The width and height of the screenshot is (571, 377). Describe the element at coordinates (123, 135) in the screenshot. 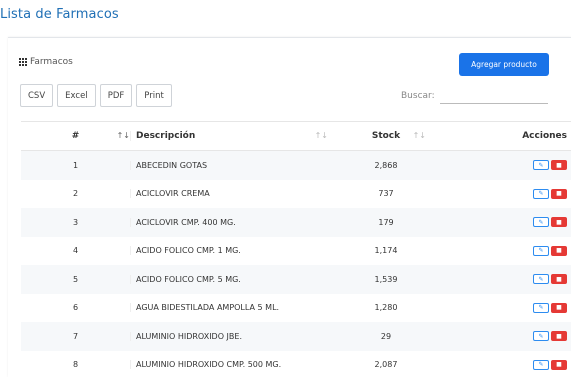

I see `sort-asc-icon: ↑↓` at that location.